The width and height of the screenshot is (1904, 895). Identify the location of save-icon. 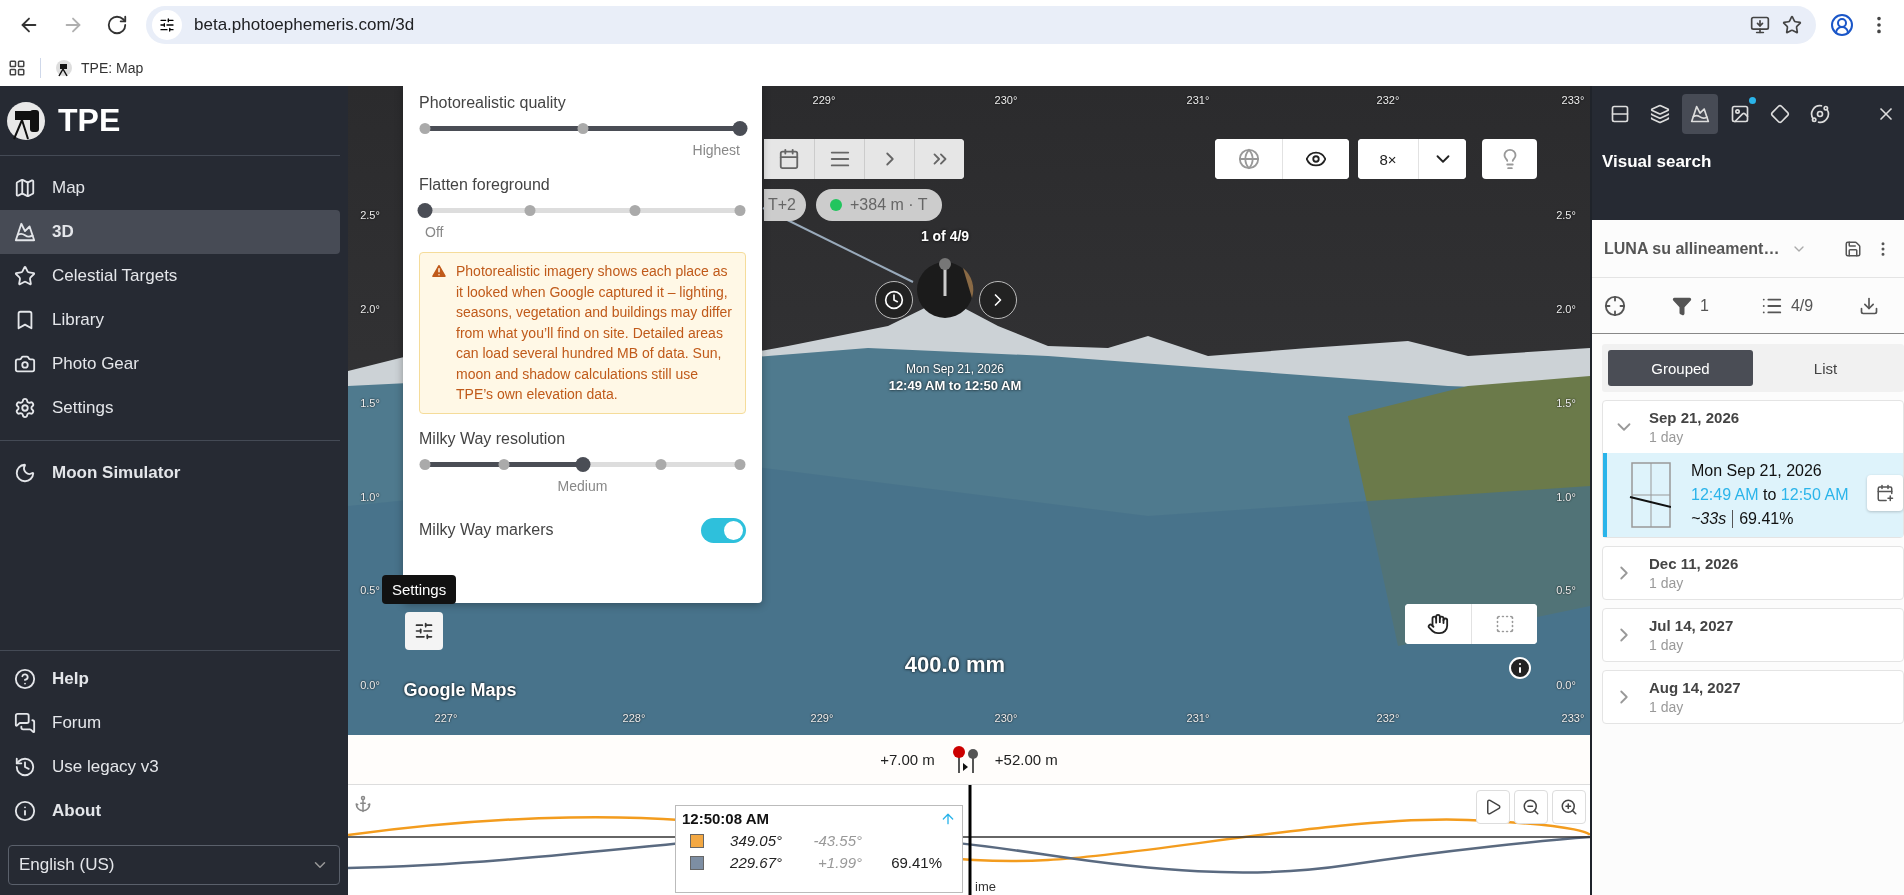
(1853, 248).